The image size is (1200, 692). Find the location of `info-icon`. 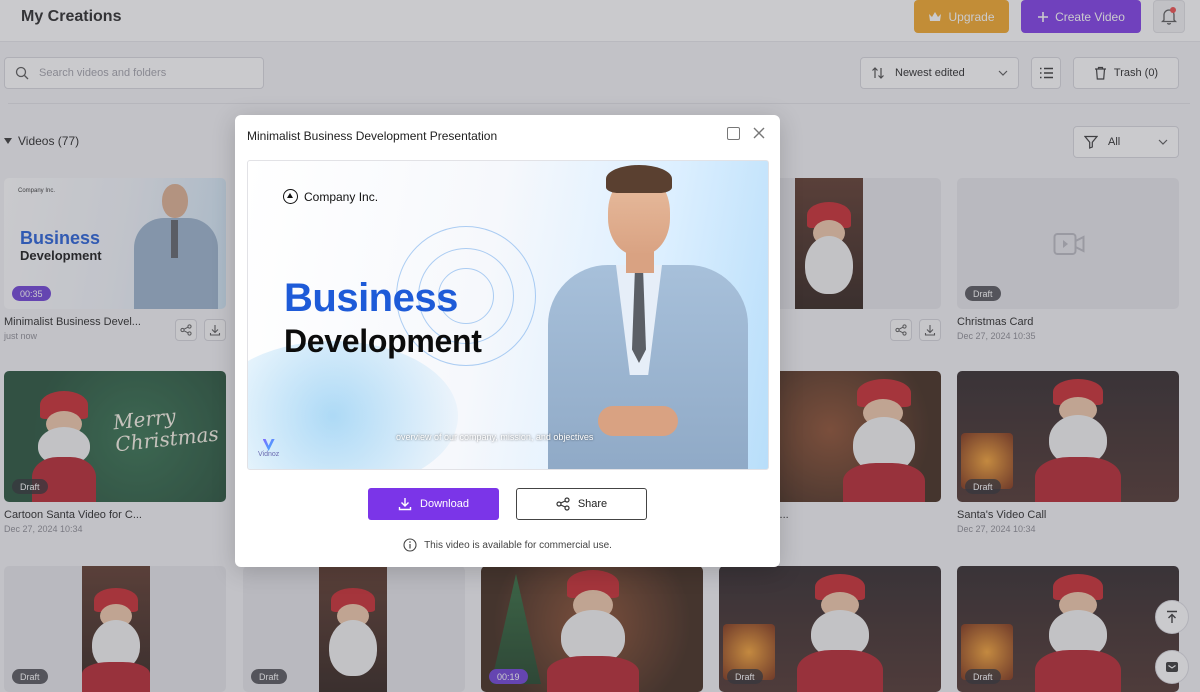

info-icon is located at coordinates (410, 545).